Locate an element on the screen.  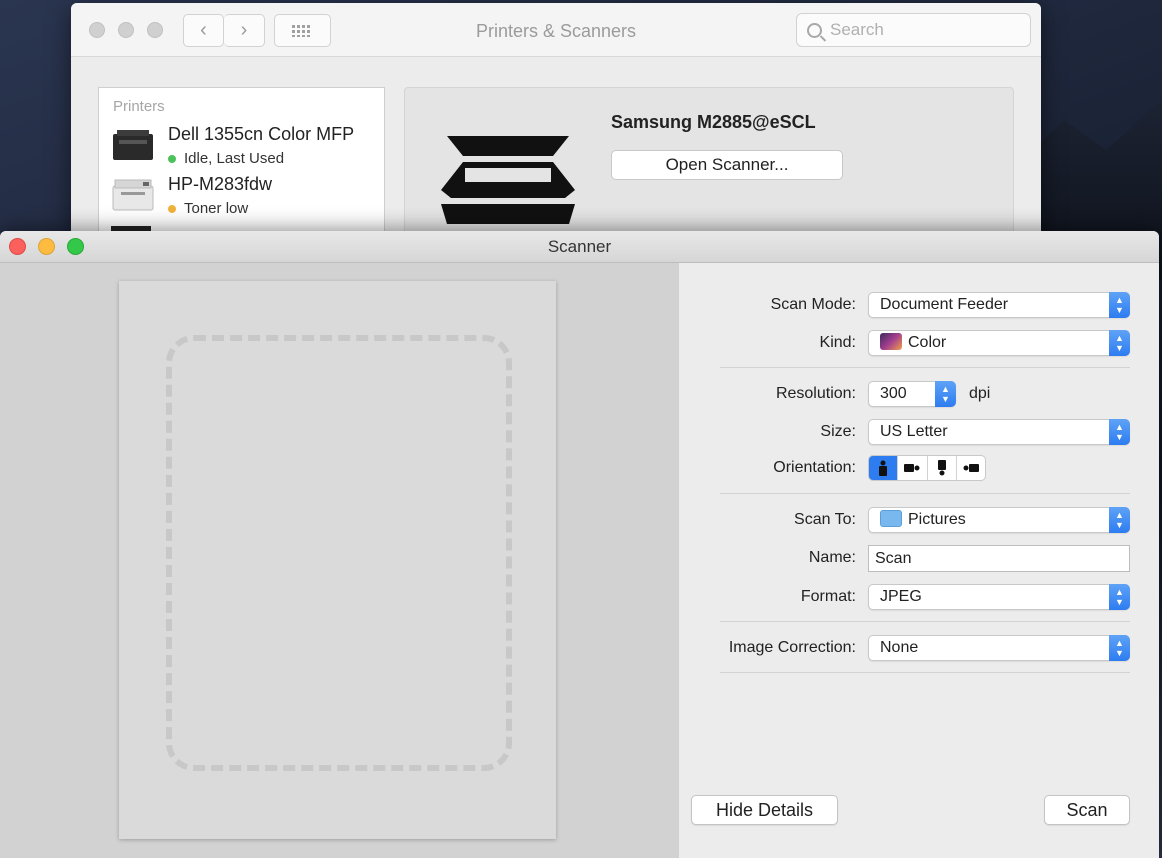
scanner-titlebar: Scanner is located at coordinates (579, 247).